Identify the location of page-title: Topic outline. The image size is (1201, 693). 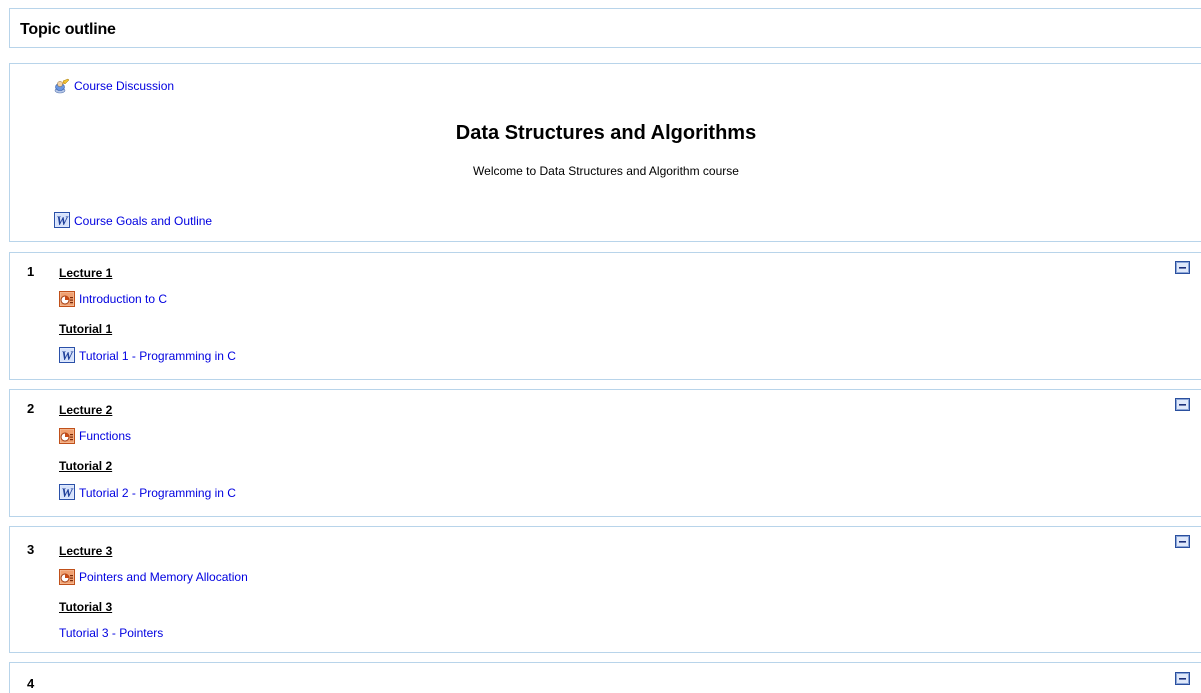
(68, 29).